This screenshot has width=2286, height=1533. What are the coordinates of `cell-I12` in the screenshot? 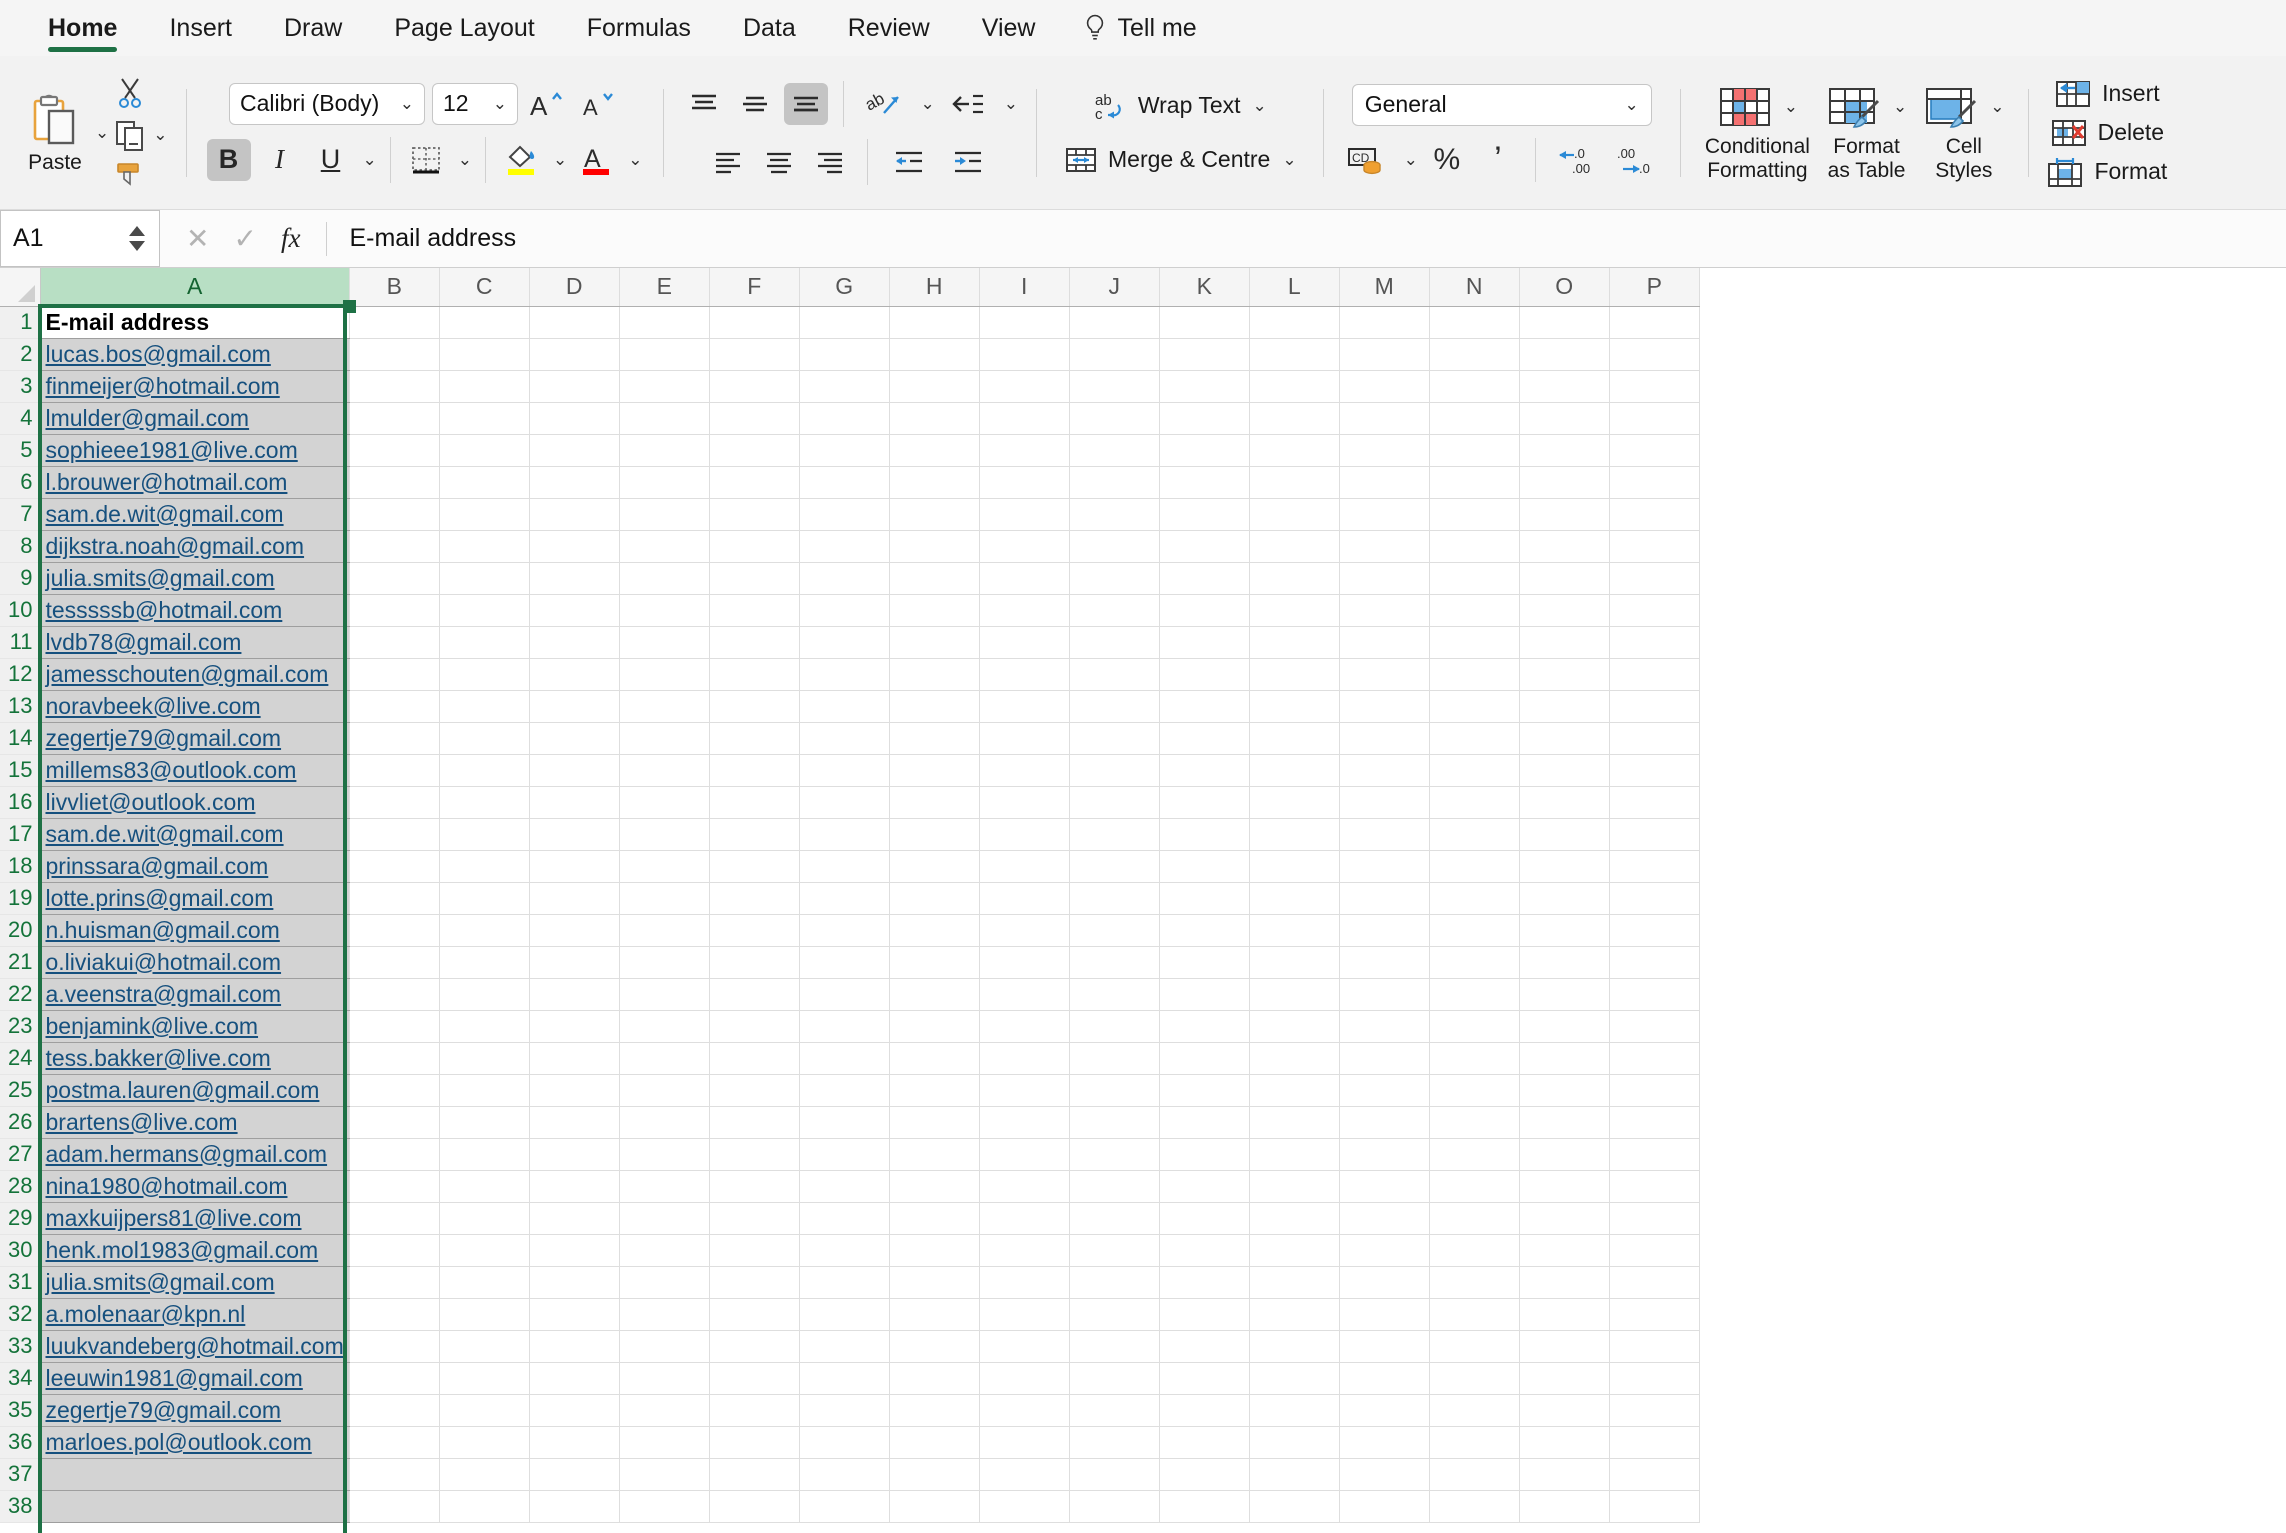 It's located at (1024, 674).